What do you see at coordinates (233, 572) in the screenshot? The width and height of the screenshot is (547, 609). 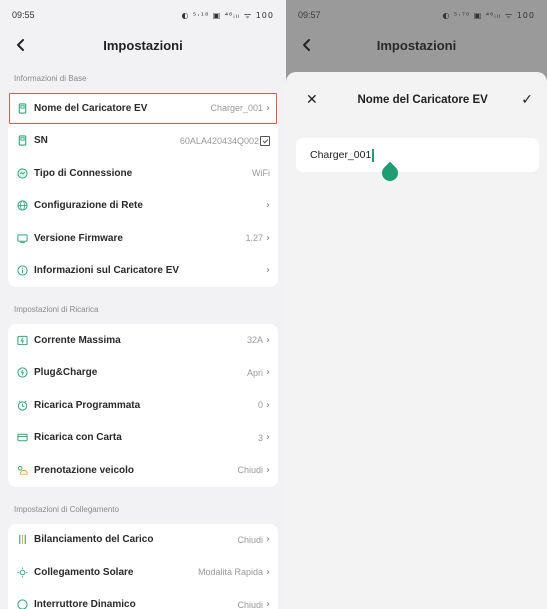 I see `row-value: Modalità Rapida ›` at bounding box center [233, 572].